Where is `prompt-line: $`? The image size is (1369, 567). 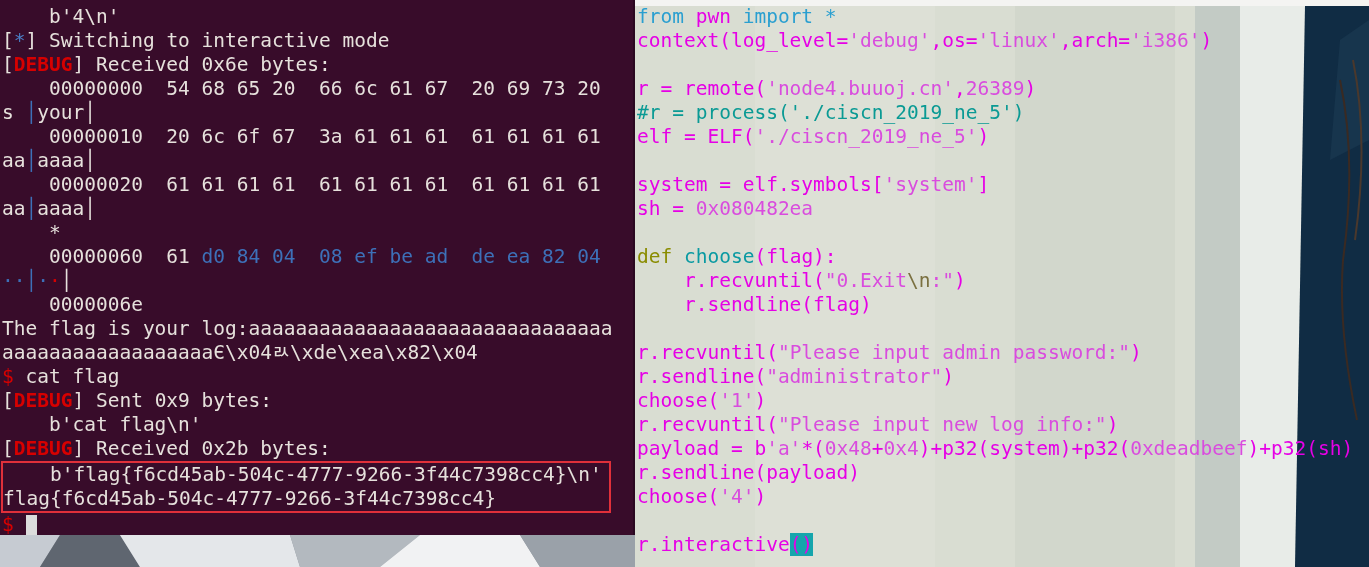
prompt-line: $ is located at coordinates (8, 525).